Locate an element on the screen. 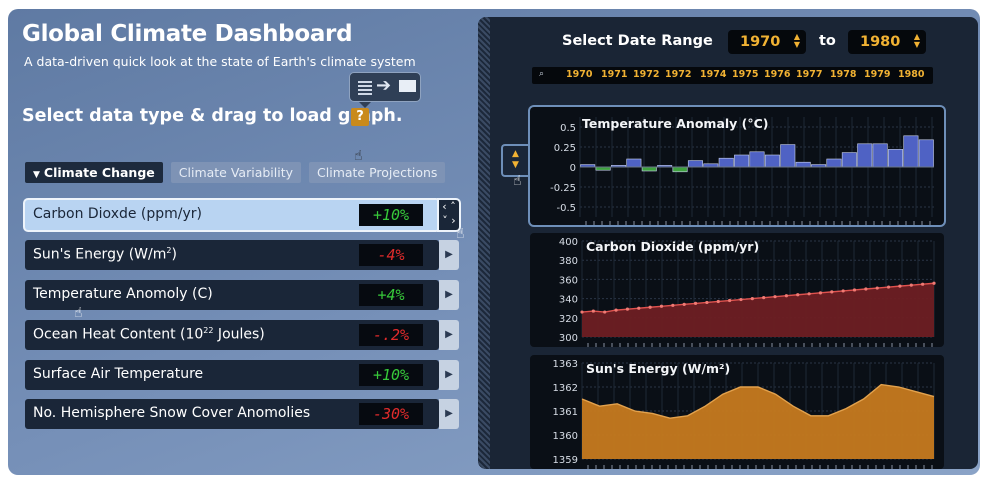 The image size is (989, 484). chart-svg: 1363 1362 1361 1360 1359 Sun's Energy (W/m²) is located at coordinates (744, 414).